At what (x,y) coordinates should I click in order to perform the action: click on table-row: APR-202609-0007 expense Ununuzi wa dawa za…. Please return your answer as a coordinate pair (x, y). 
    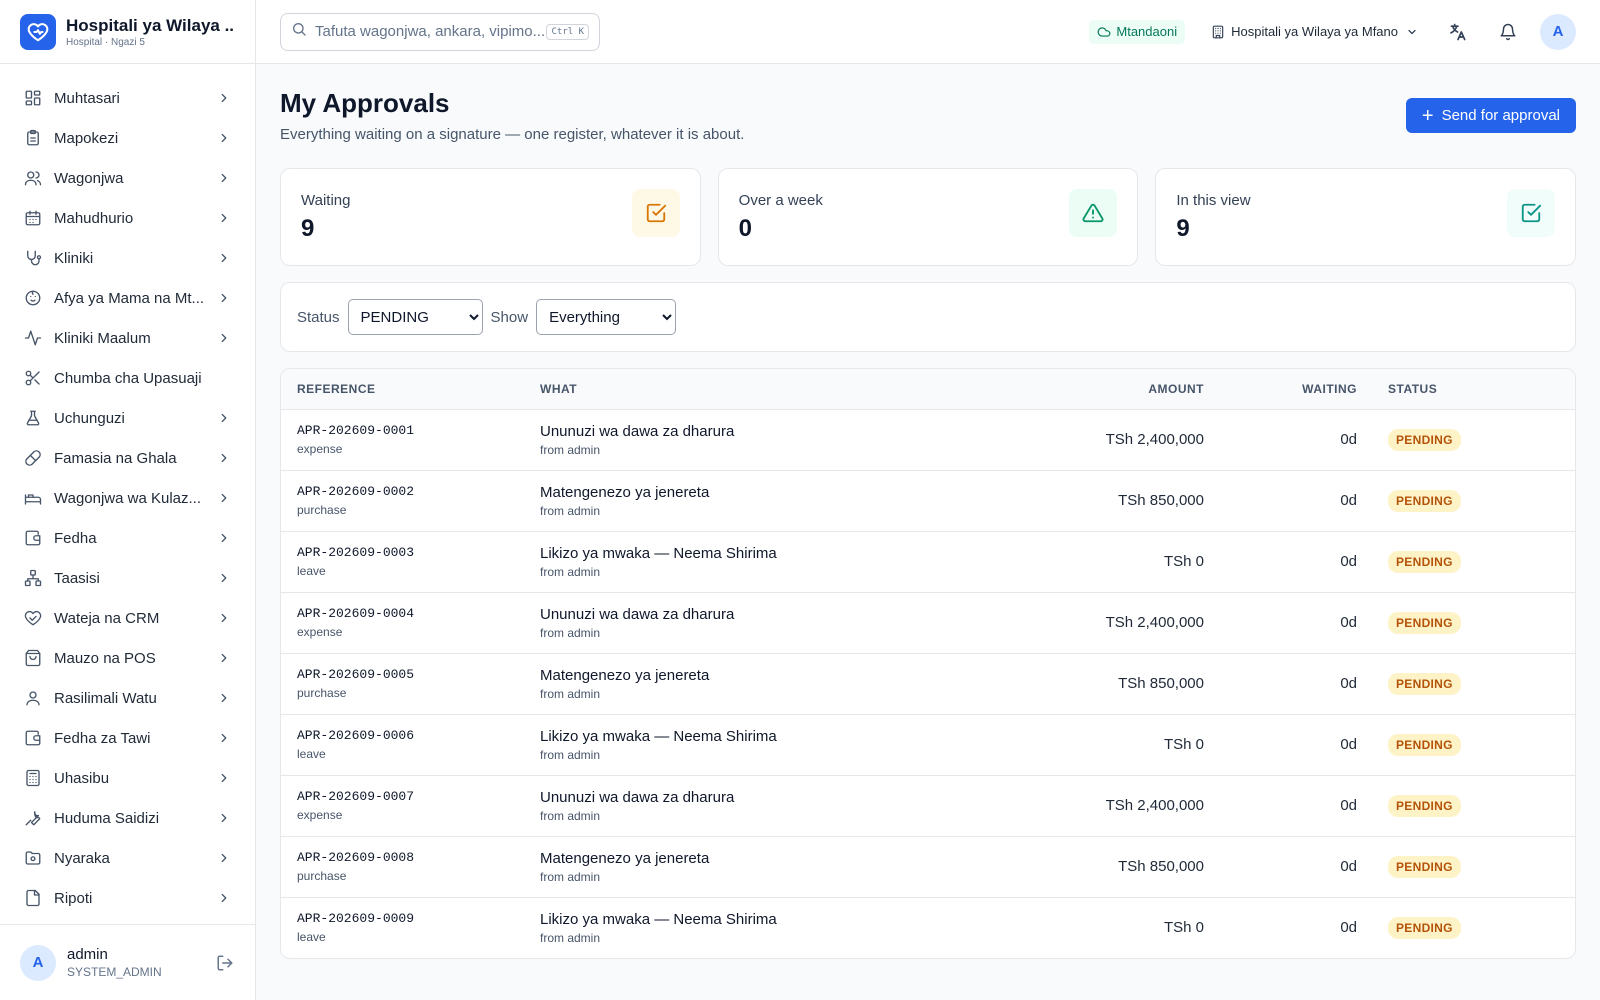
    Looking at the image, I should click on (928, 805).